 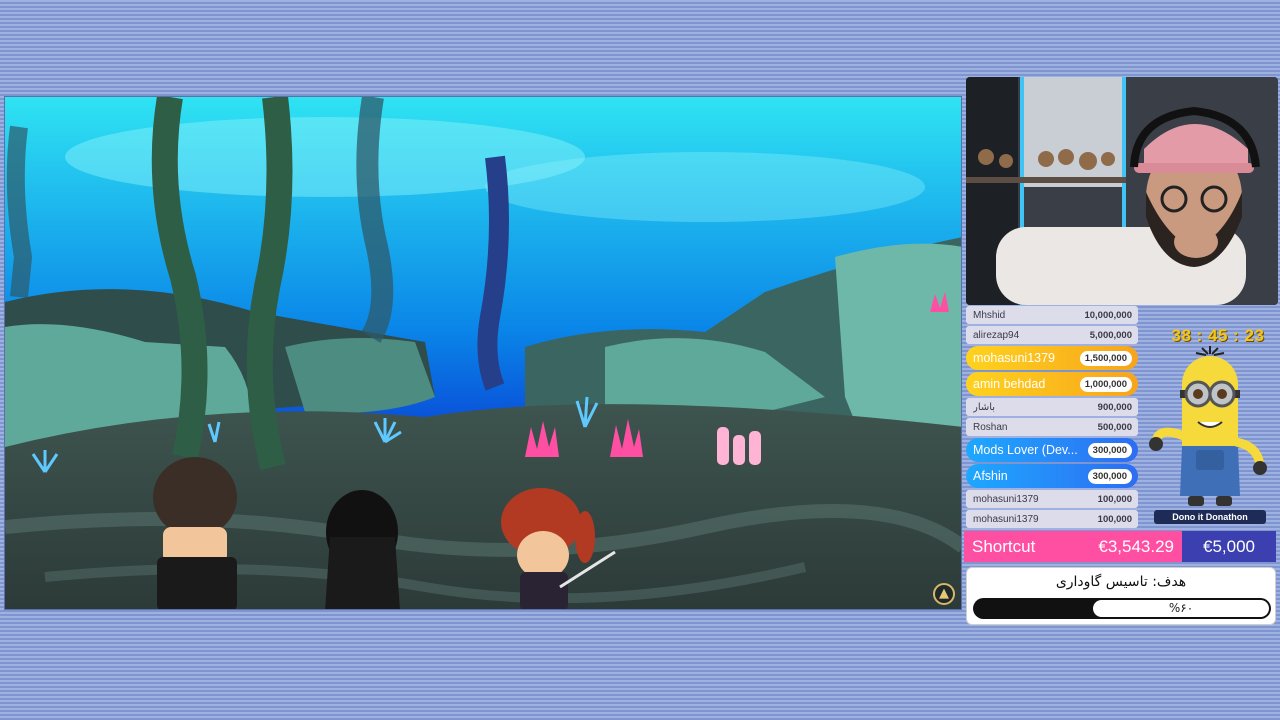 I want to click on donor-name: Mhshid, so click(x=989, y=315).